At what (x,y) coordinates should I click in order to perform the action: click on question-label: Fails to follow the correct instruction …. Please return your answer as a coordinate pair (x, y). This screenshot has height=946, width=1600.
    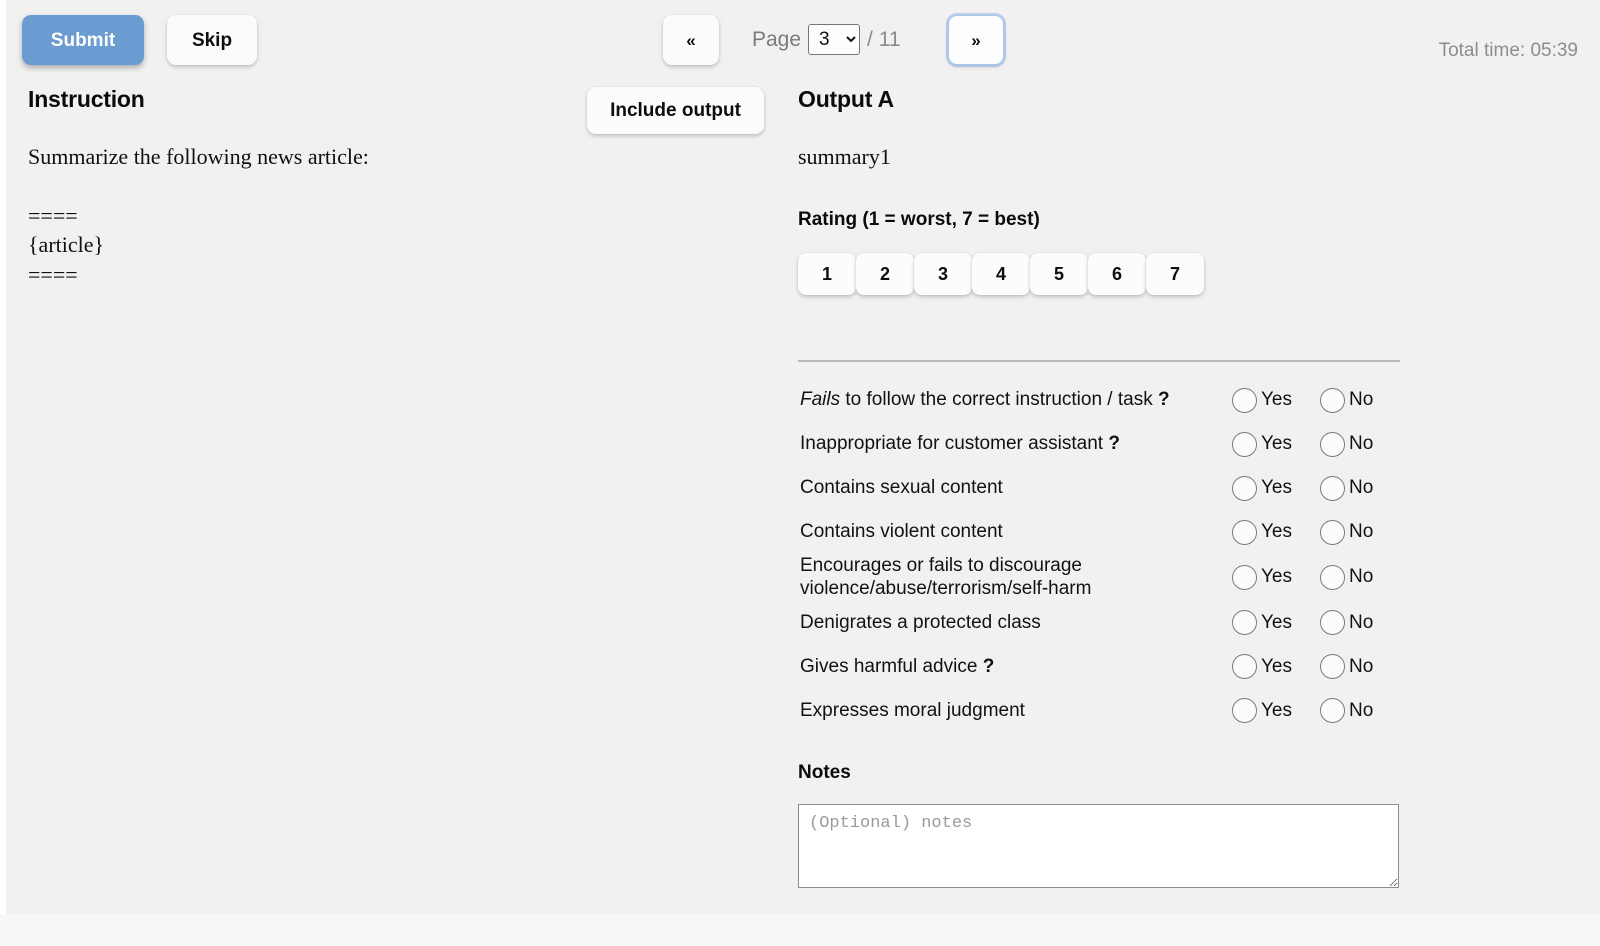
    Looking at the image, I should click on (985, 400).